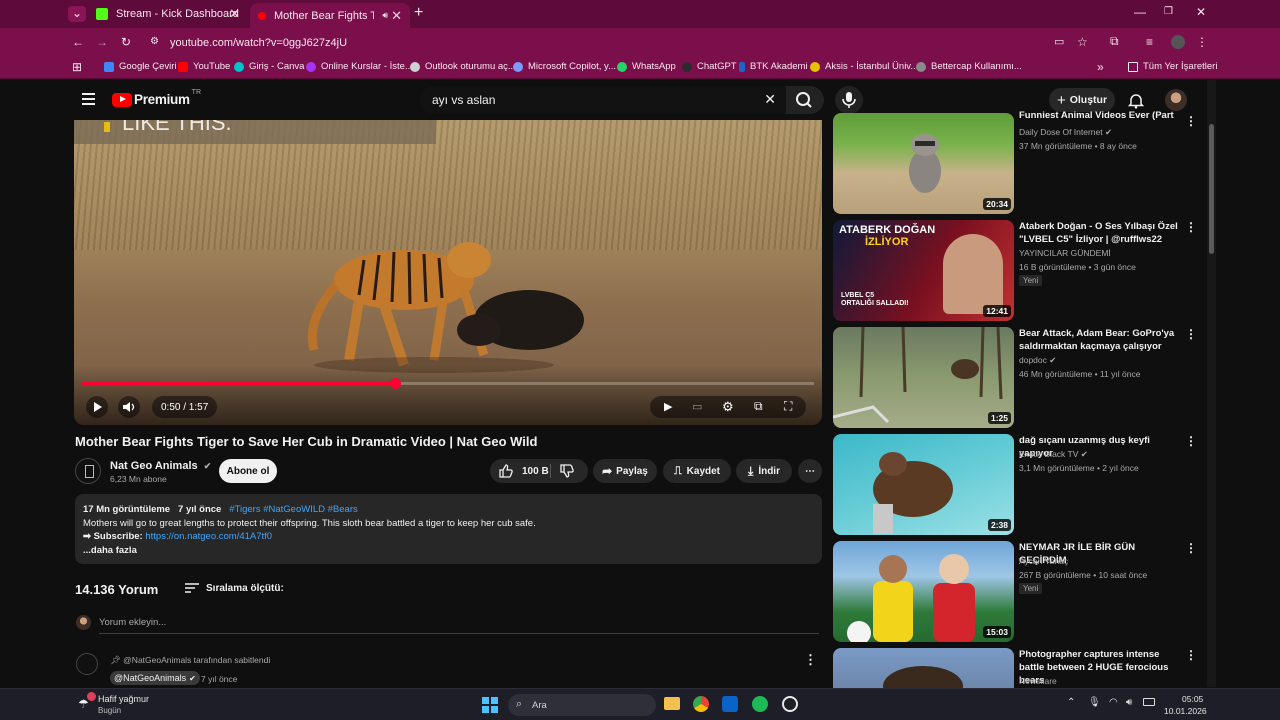  Describe the element at coordinates (490, 705) in the screenshot. I see `windows-start-icon` at that location.